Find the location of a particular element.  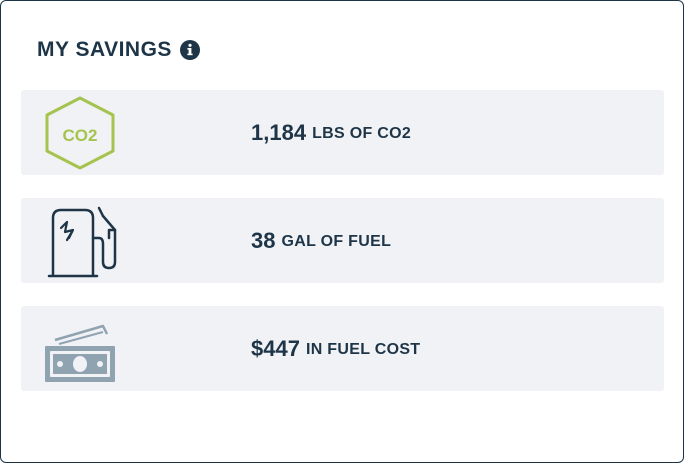

fuel-savings-text: 38 GAL OF FUEL is located at coordinates (321, 240).